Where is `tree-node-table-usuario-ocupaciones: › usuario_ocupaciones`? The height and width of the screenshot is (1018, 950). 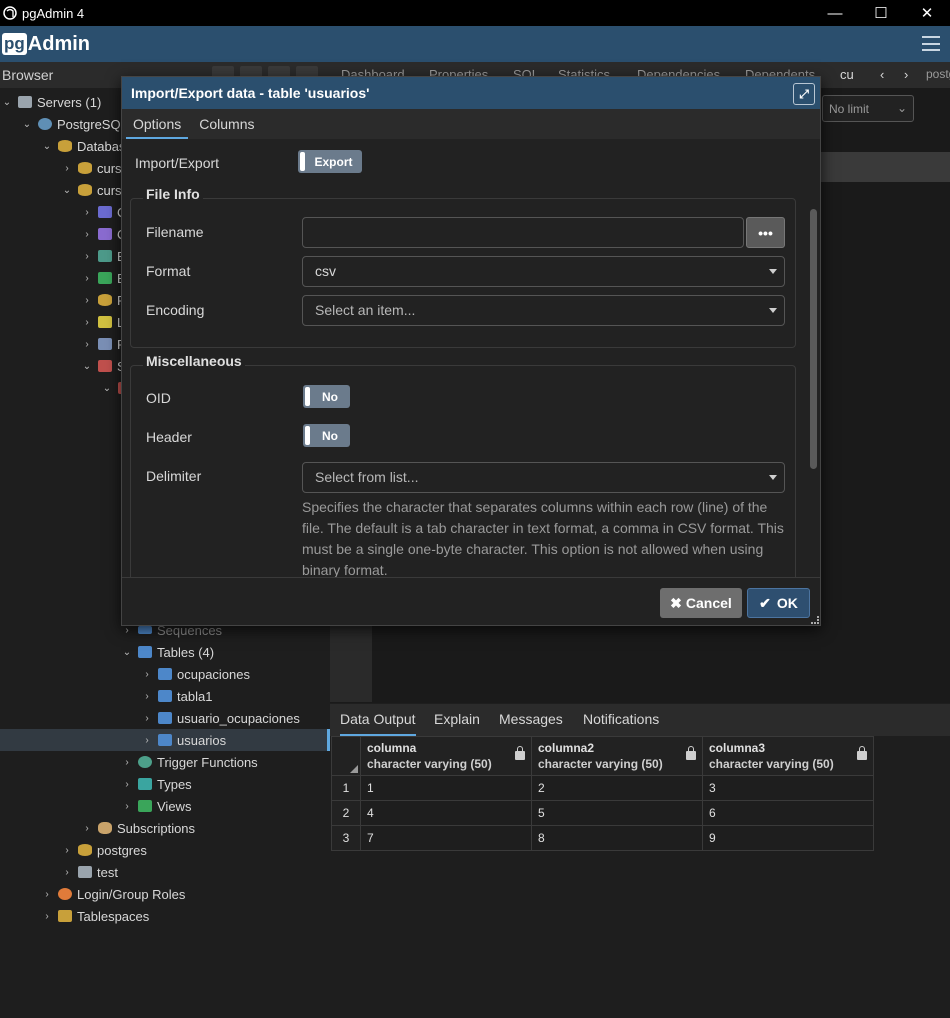 tree-node-table-usuario-ocupaciones: › usuario_ocupaciones is located at coordinates (221, 718).